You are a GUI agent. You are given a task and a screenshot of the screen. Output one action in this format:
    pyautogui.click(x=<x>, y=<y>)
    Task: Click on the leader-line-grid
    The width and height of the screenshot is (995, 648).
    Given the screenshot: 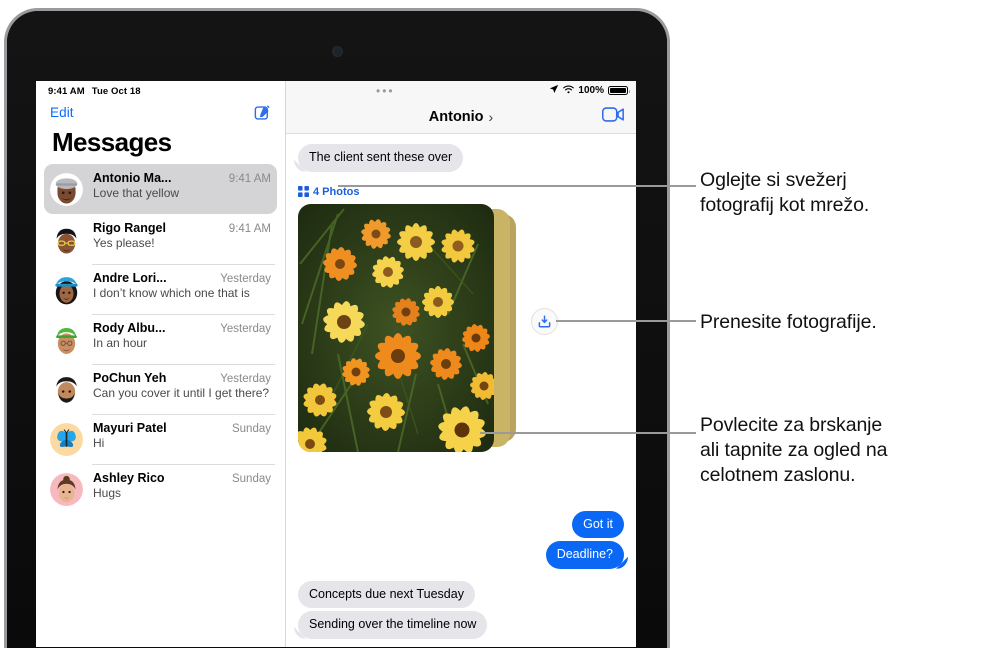 What is the action you would take?
    pyautogui.click(x=517, y=186)
    